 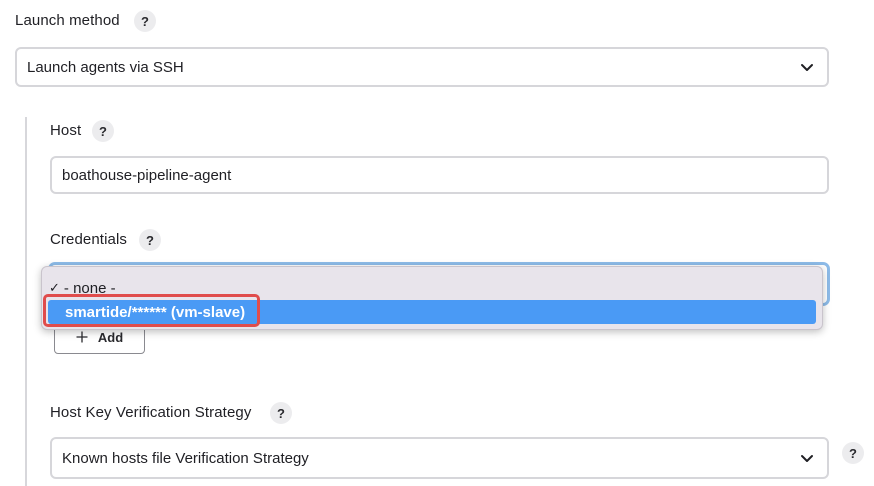 I want to click on launch-method-label: Launch method, so click(x=67, y=20).